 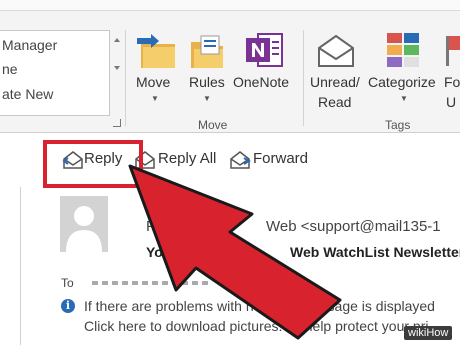 What do you see at coordinates (265, 70) in the screenshot?
I see `onenote-button: OneNote` at bounding box center [265, 70].